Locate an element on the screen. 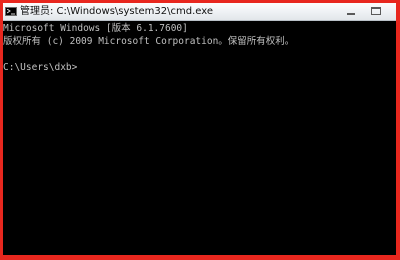 Image resolution: width=400 pixels, height=260 pixels. title-bar: 管理员: C:\Windows\system32\cmd.exe is located at coordinates (199, 12).